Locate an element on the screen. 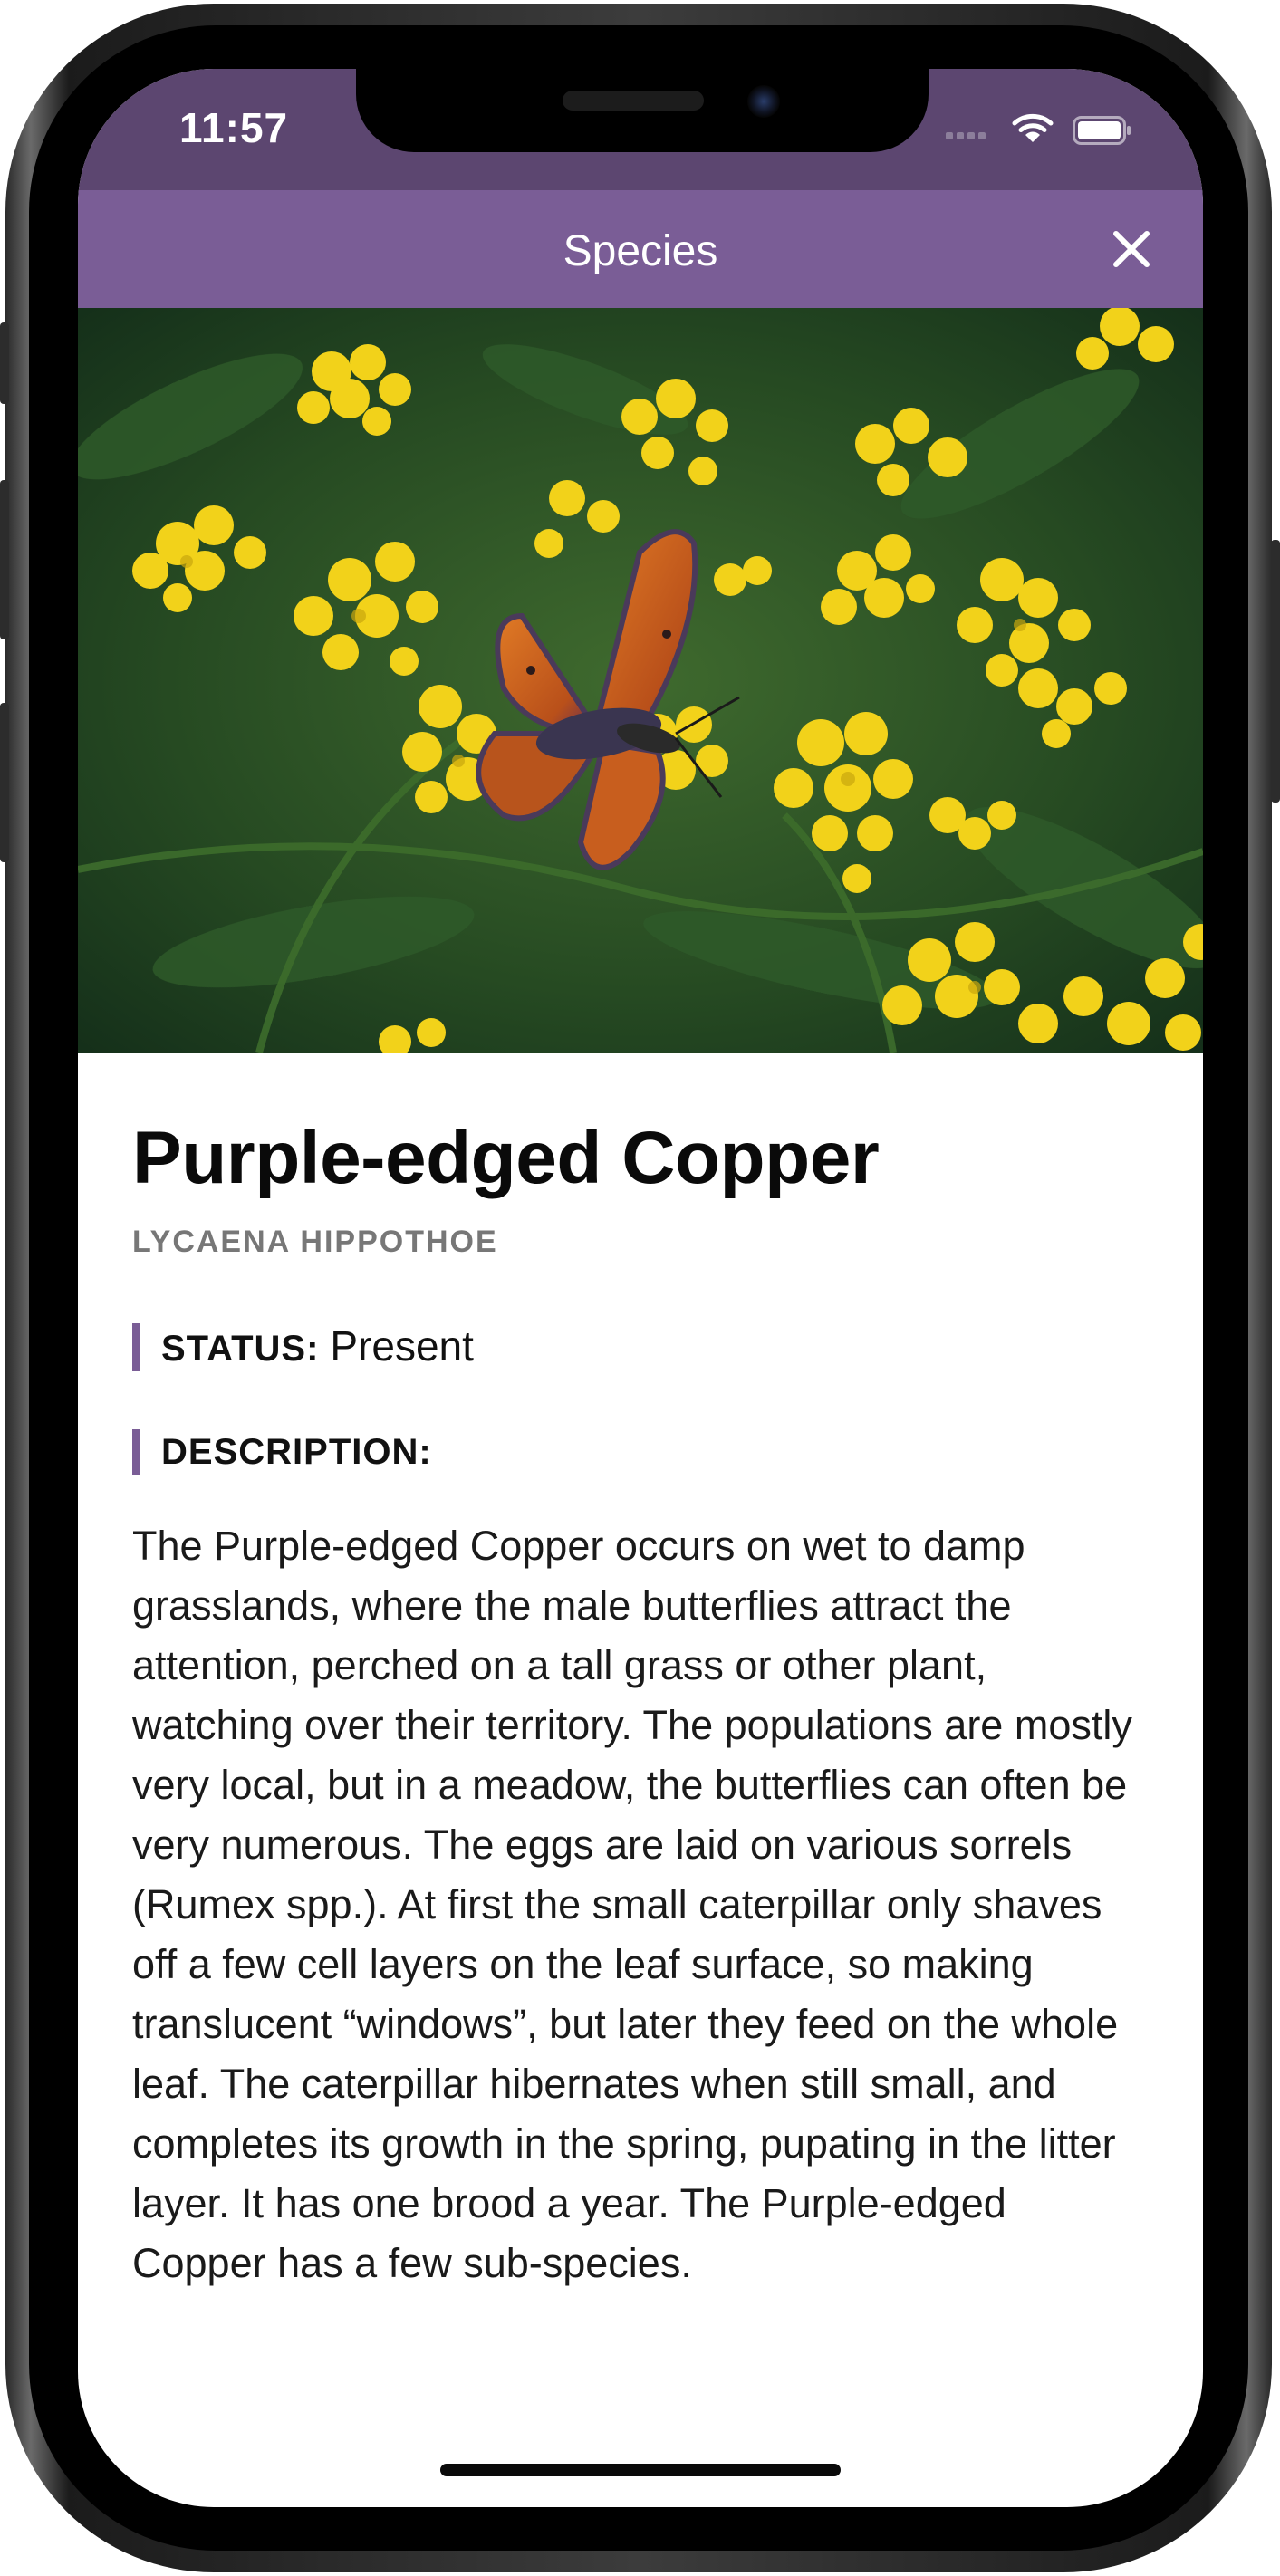  status-value: Present is located at coordinates (402, 1346).